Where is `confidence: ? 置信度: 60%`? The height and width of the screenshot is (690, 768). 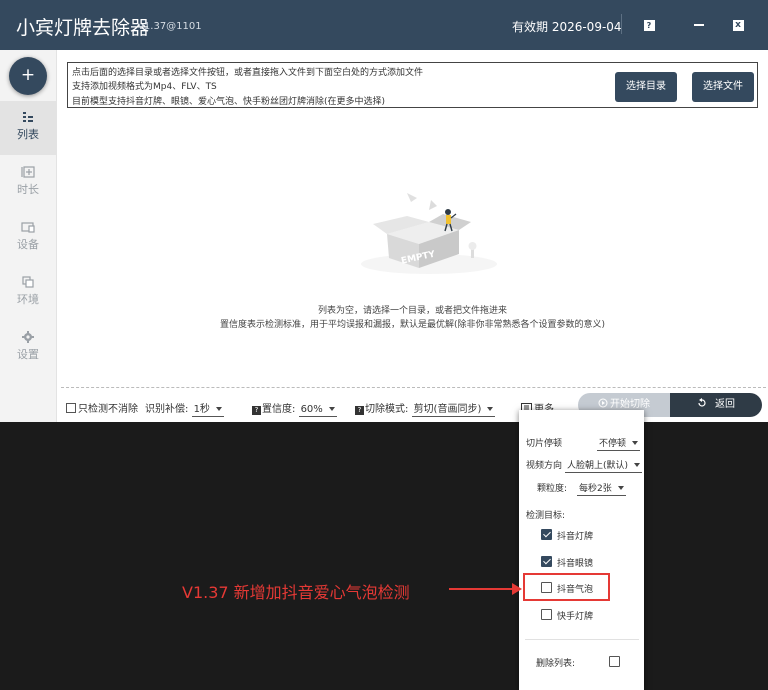
confidence: ? 置信度: 60% is located at coordinates (294, 408).